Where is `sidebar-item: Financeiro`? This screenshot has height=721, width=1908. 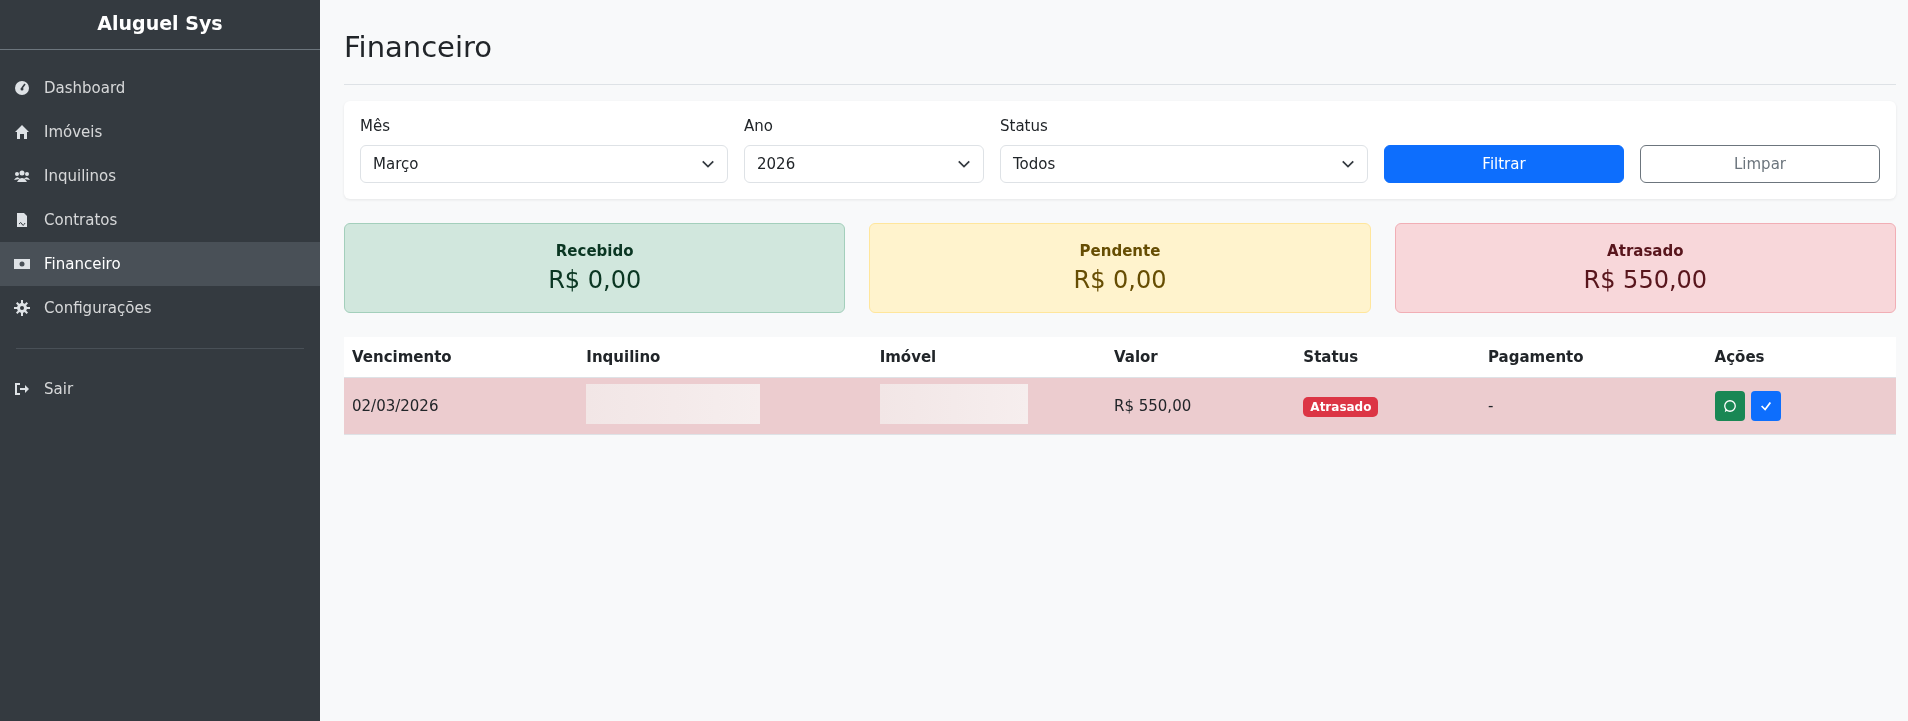
sidebar-item: Financeiro is located at coordinates (160, 264).